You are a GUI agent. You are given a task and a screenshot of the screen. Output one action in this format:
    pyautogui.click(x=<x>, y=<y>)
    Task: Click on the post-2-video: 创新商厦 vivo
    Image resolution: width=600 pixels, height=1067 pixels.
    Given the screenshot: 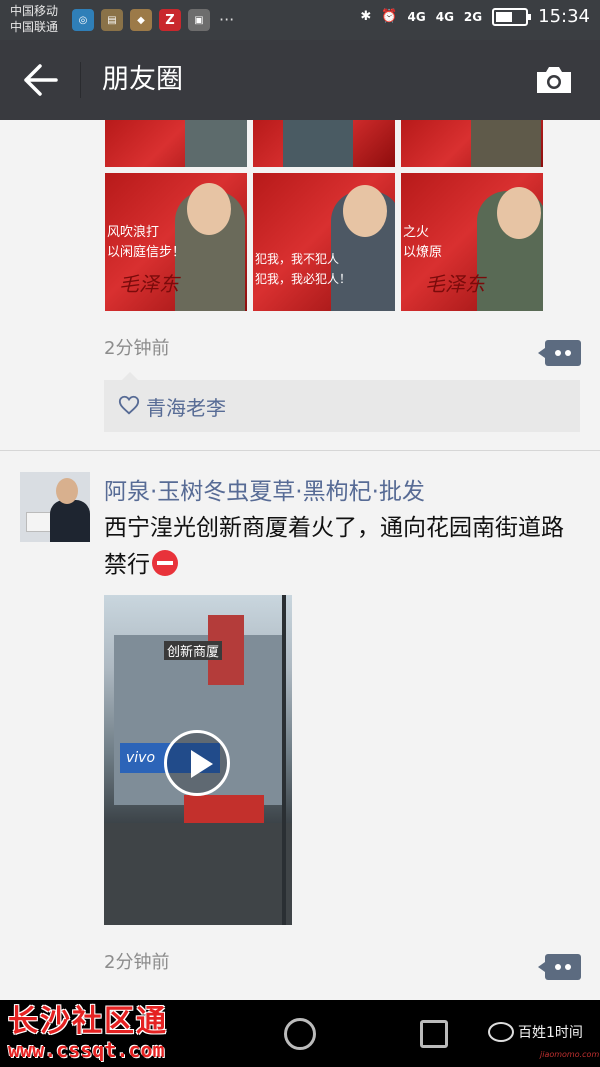 What is the action you would take?
    pyautogui.click(x=198, y=760)
    